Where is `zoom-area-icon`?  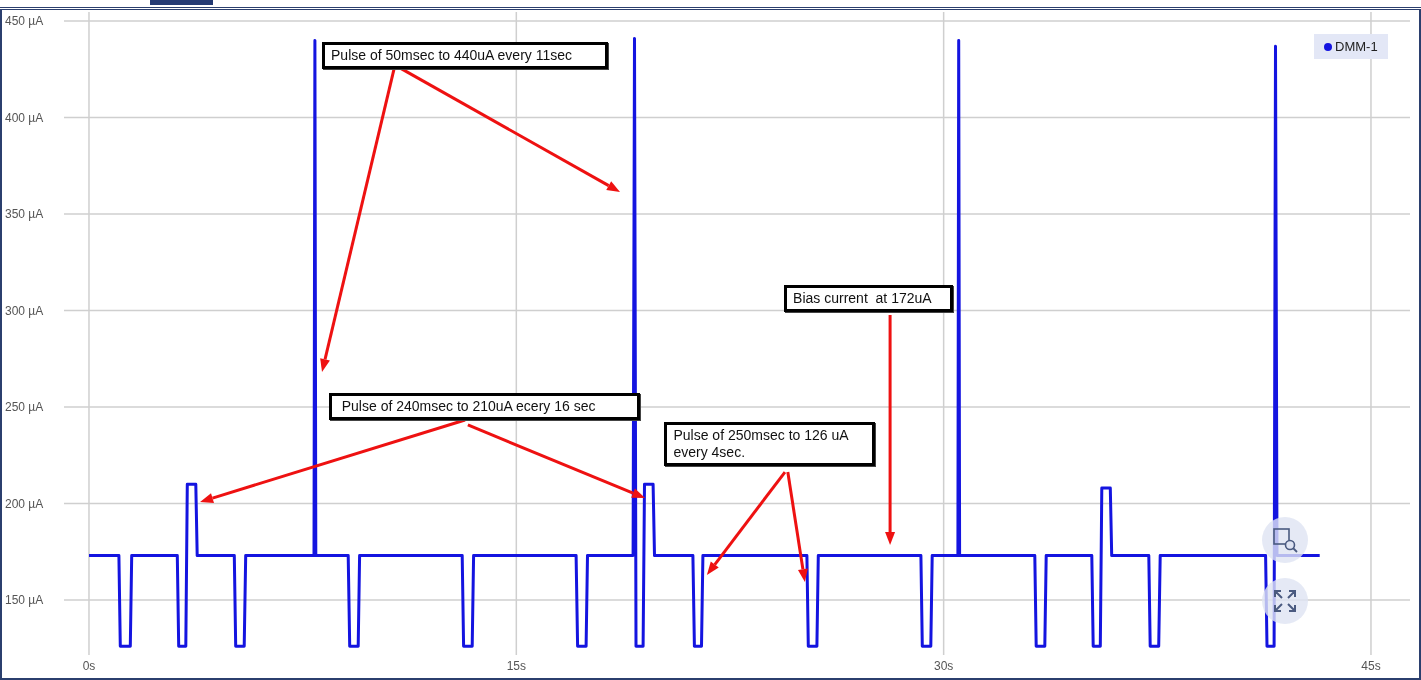
zoom-area-icon is located at coordinates (1285, 540).